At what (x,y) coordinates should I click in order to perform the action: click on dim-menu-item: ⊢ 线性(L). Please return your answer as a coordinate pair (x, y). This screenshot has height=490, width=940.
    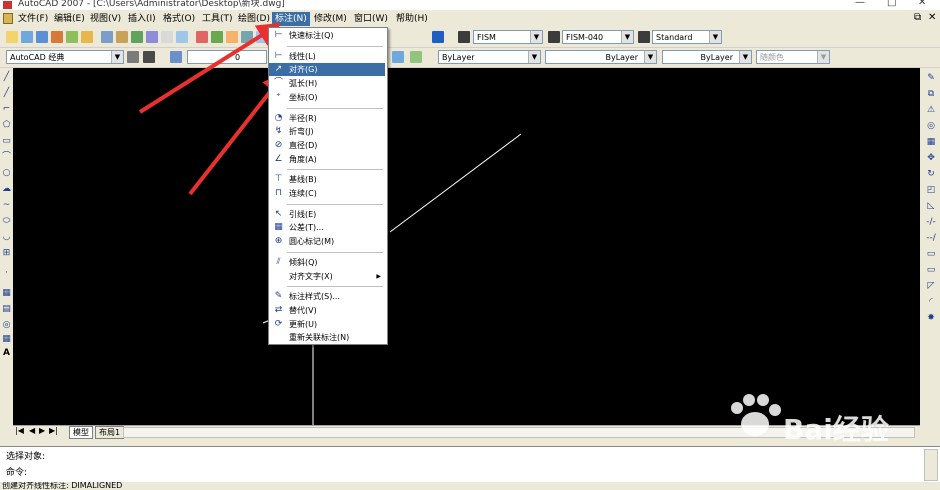
    Looking at the image, I should click on (327, 56).